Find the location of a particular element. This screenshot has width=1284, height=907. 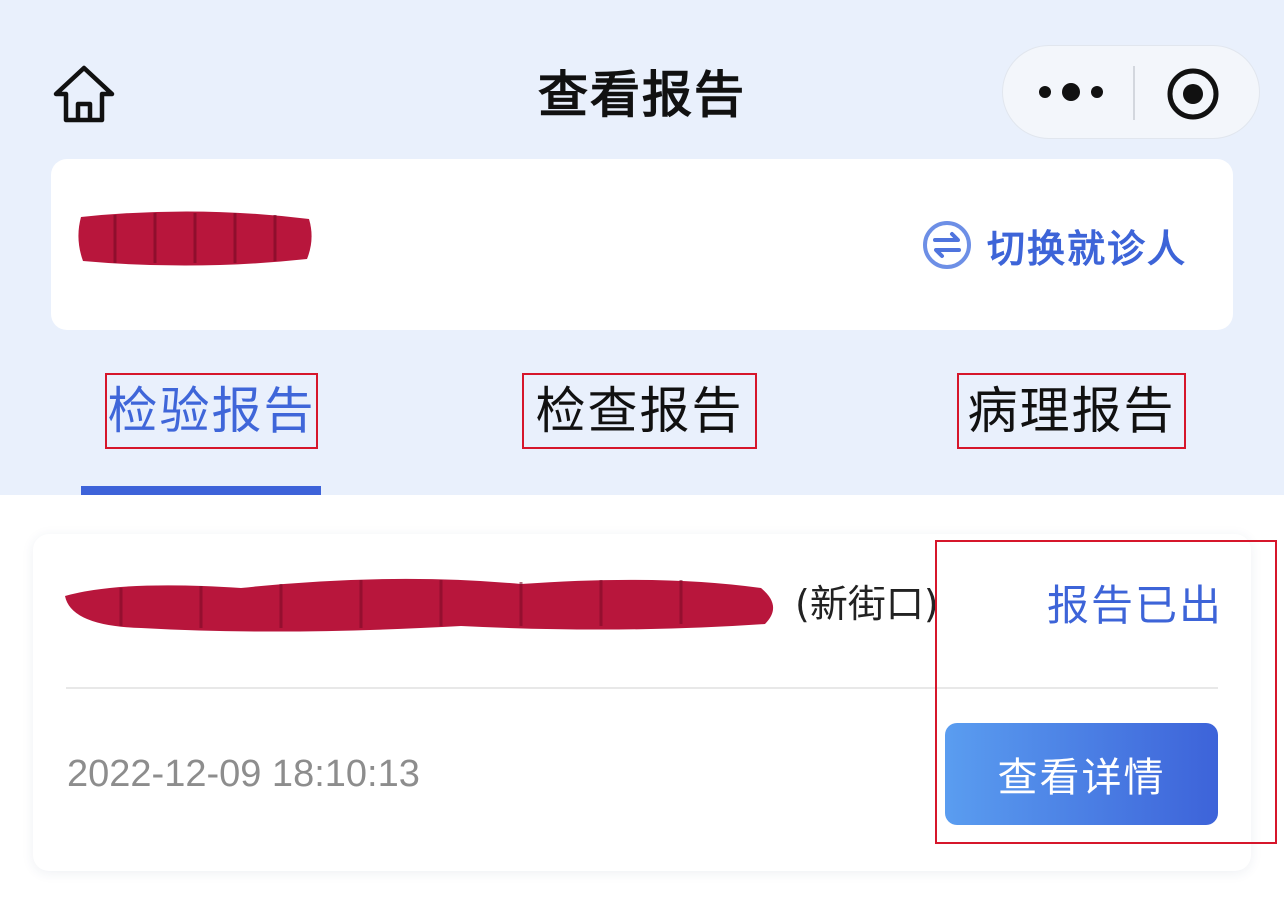

tab-lab-report: 检验报告 is located at coordinates (211, 411).